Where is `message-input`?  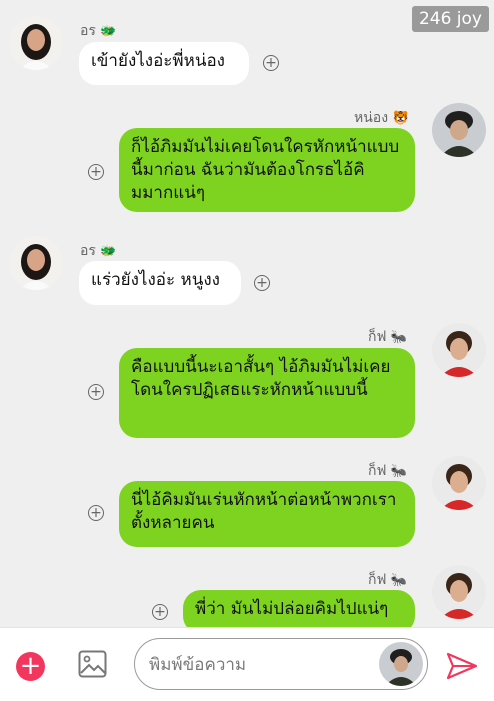
message-input is located at coordinates (259, 665).